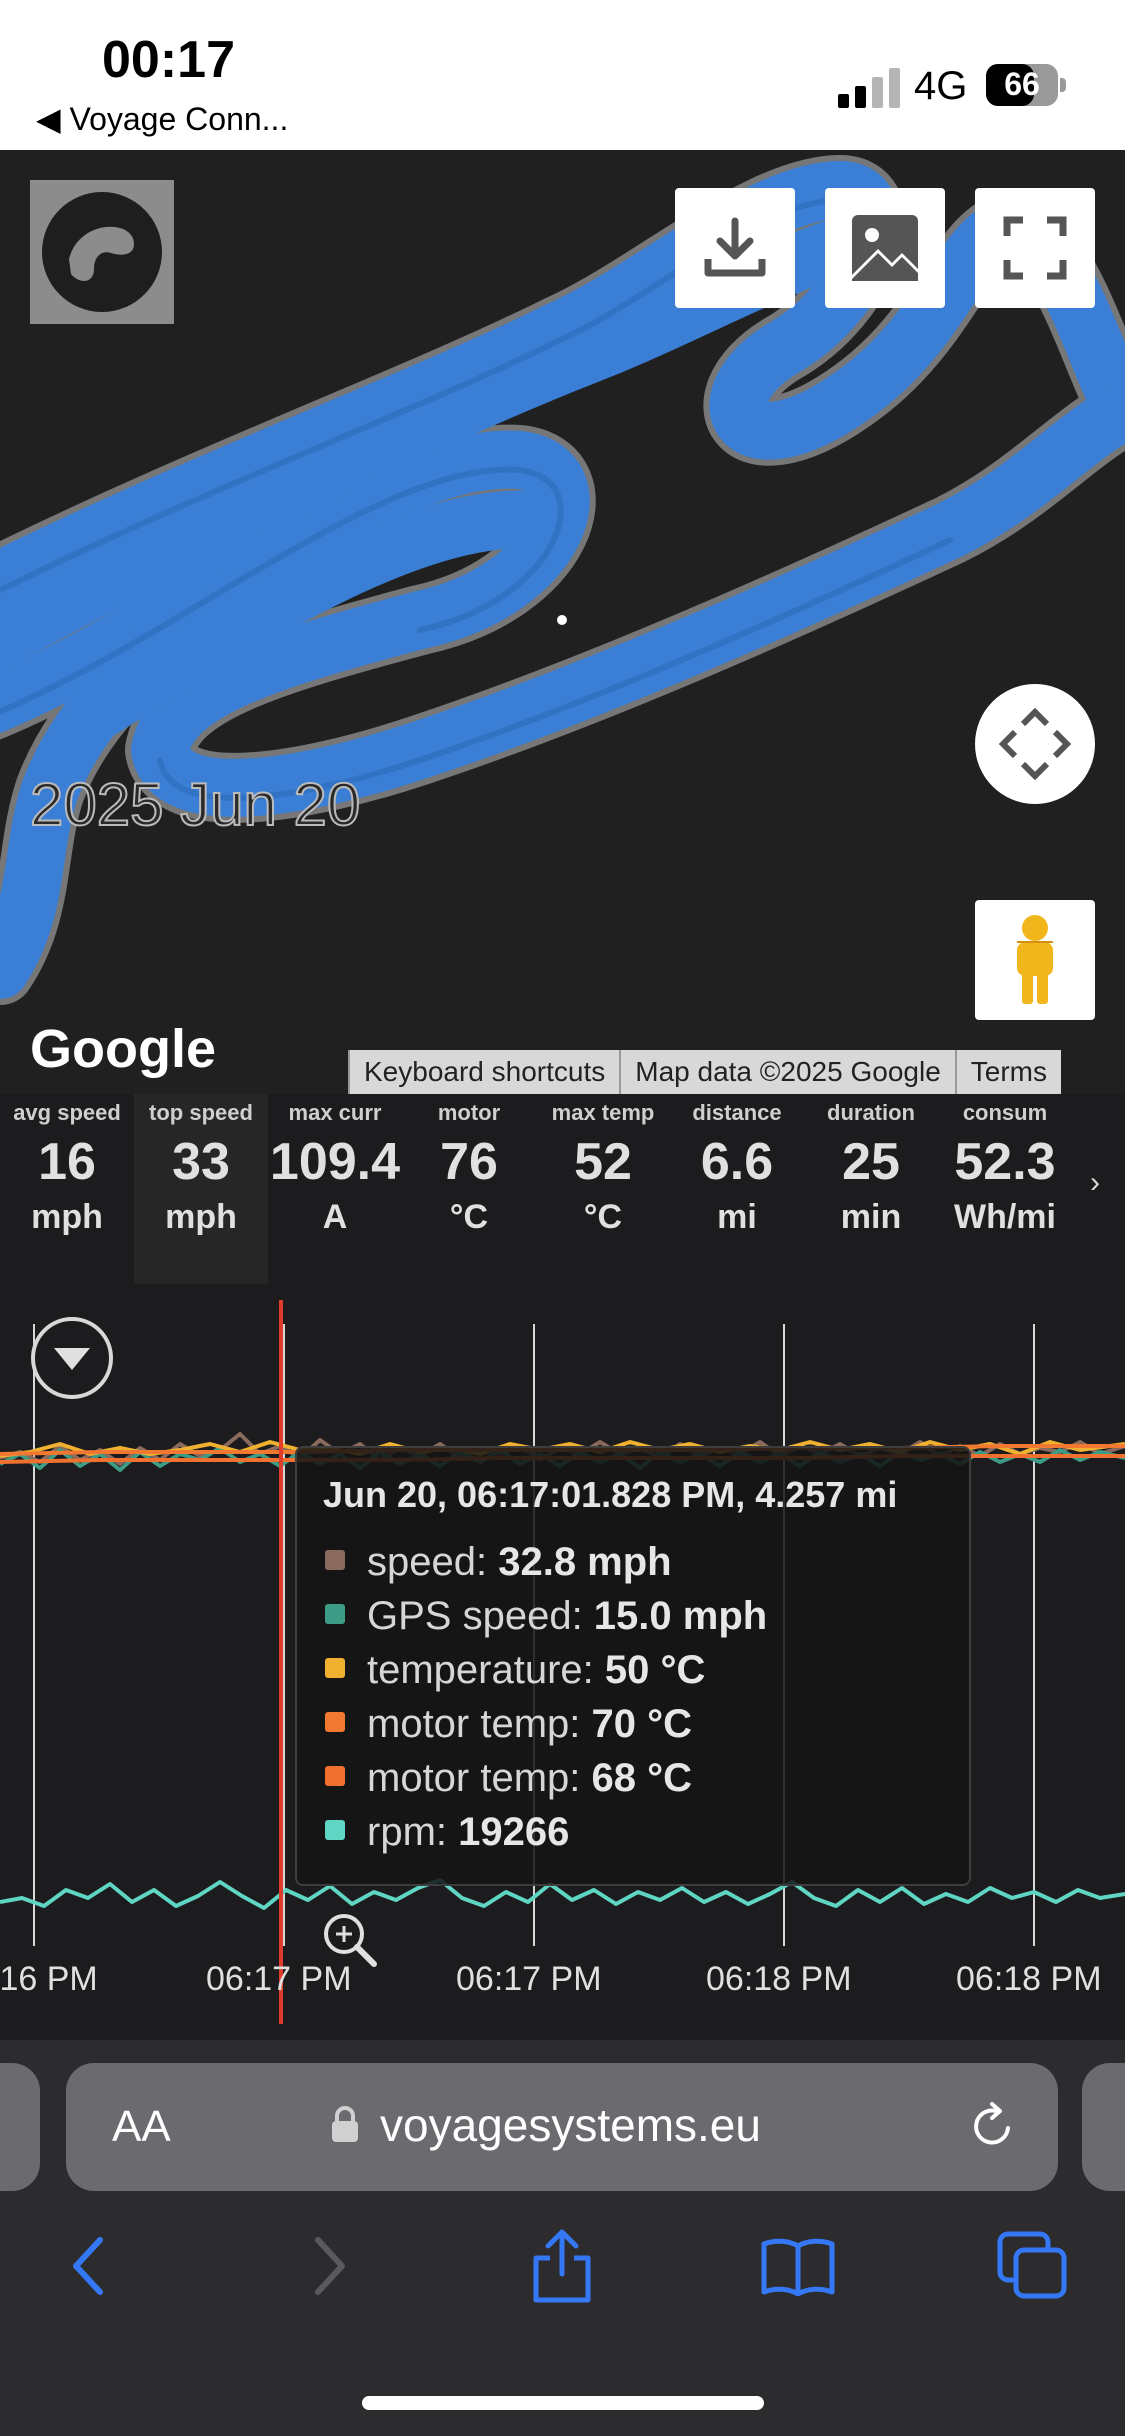 The image size is (1125, 2436). What do you see at coordinates (1005, 1217) in the screenshot?
I see `stat-unit: Wh/mi` at bounding box center [1005, 1217].